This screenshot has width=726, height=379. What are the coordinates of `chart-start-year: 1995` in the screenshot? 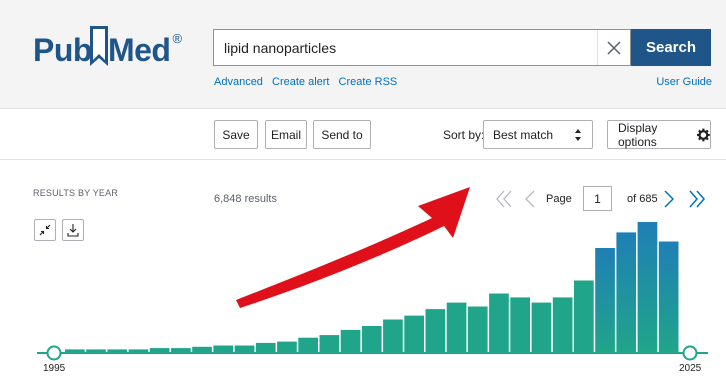 It's located at (54, 368).